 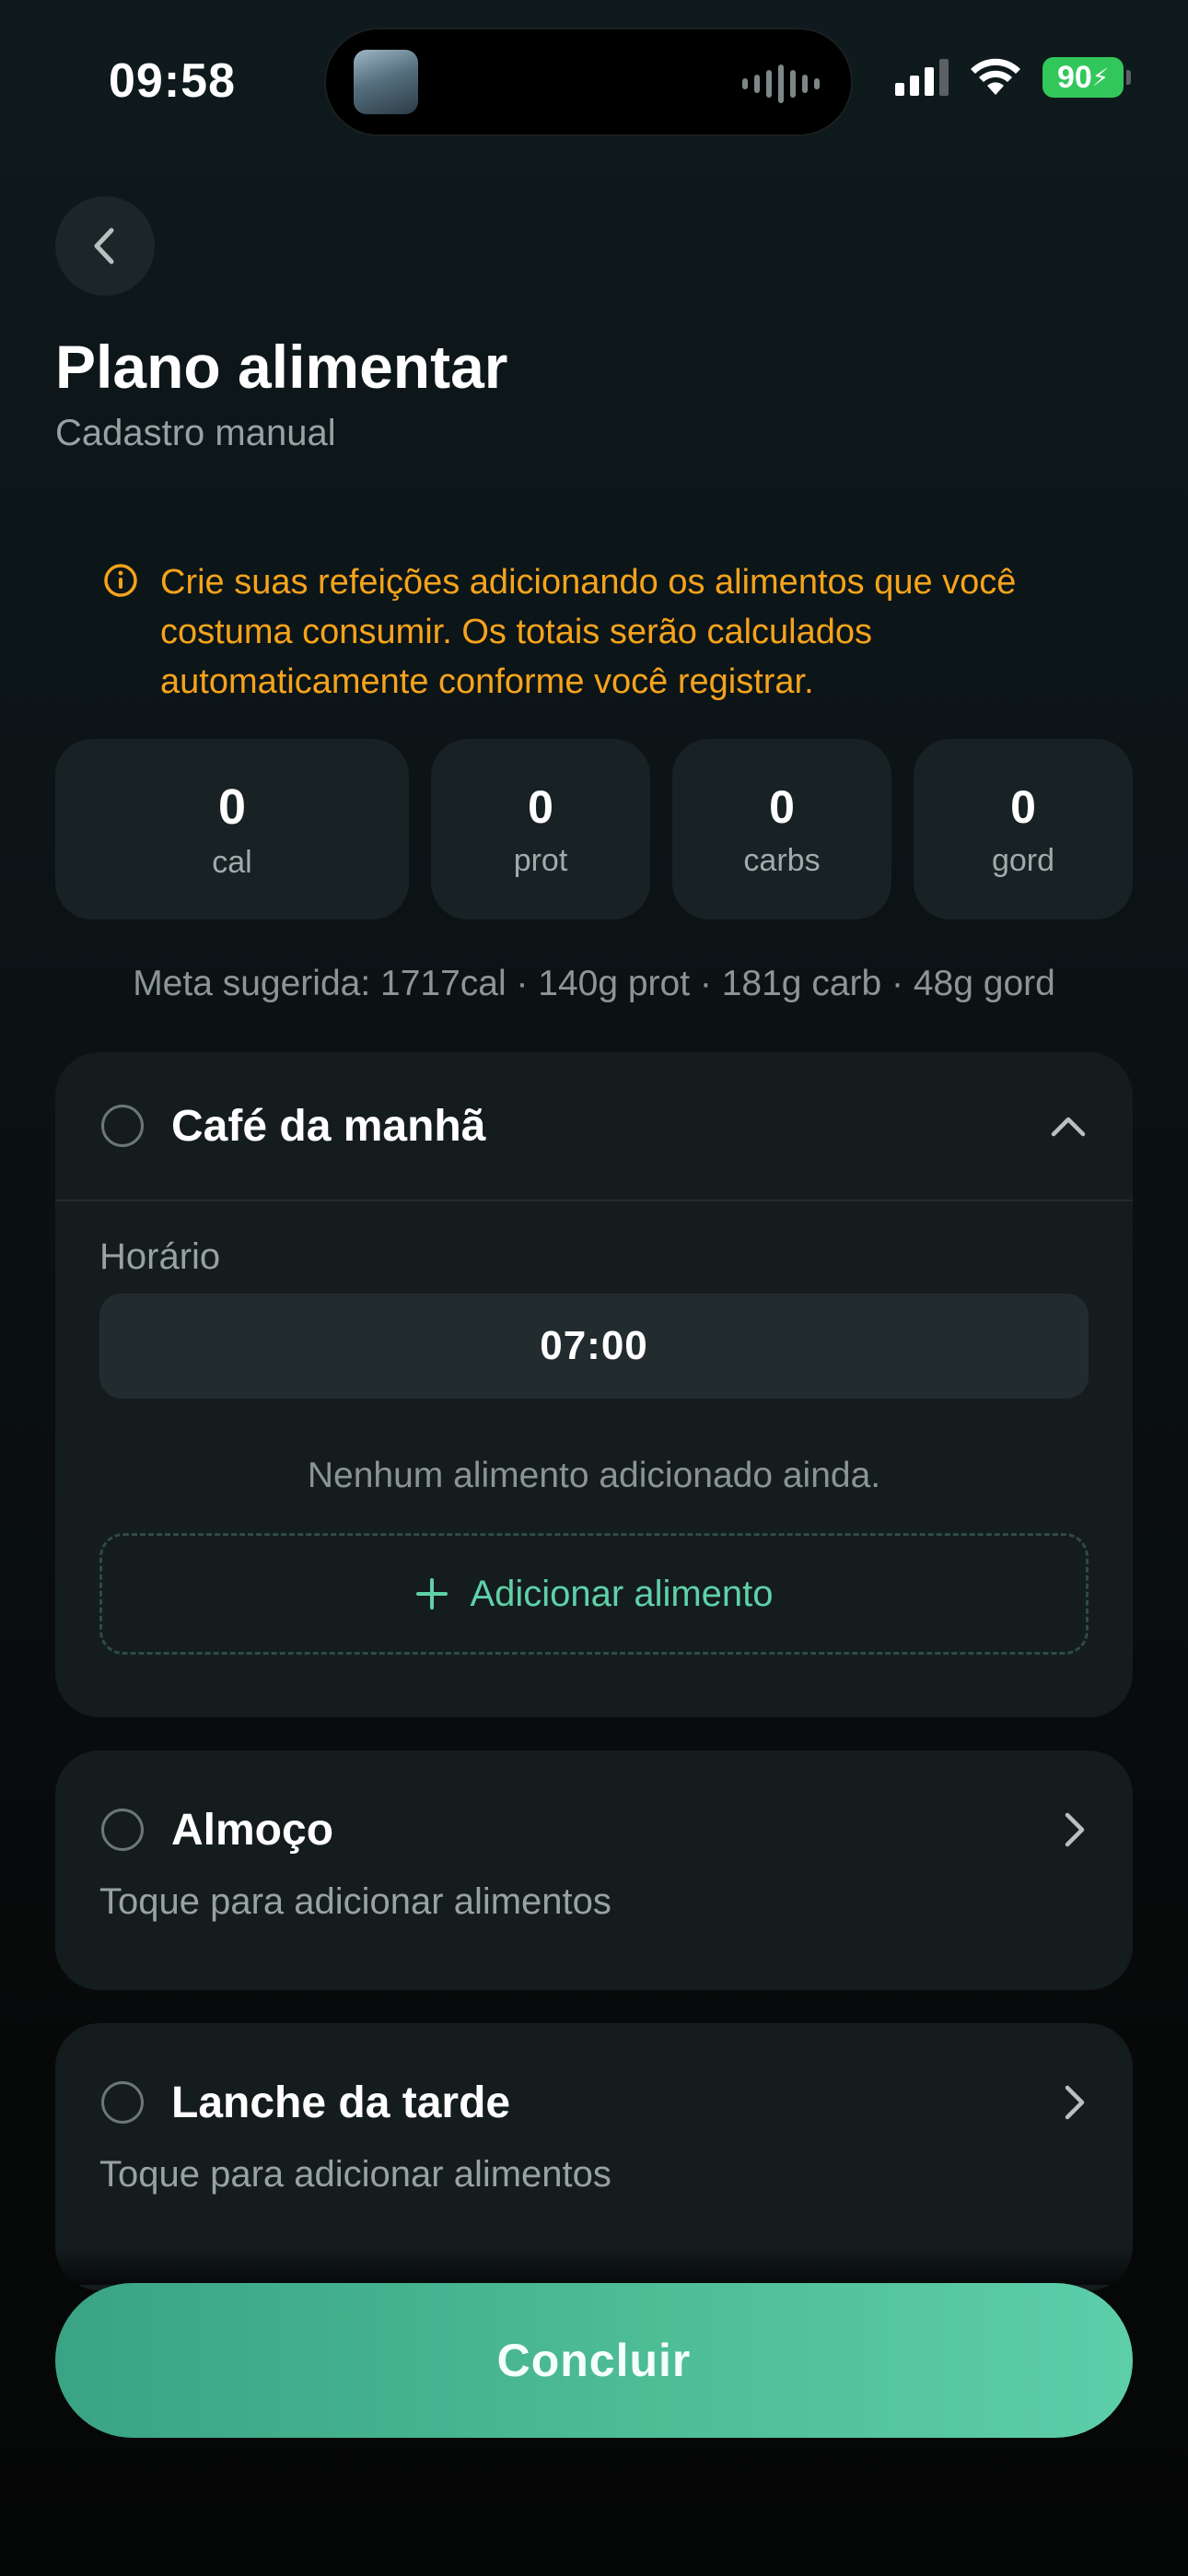 I want to click on chevron-left-icon, so click(x=104, y=246).